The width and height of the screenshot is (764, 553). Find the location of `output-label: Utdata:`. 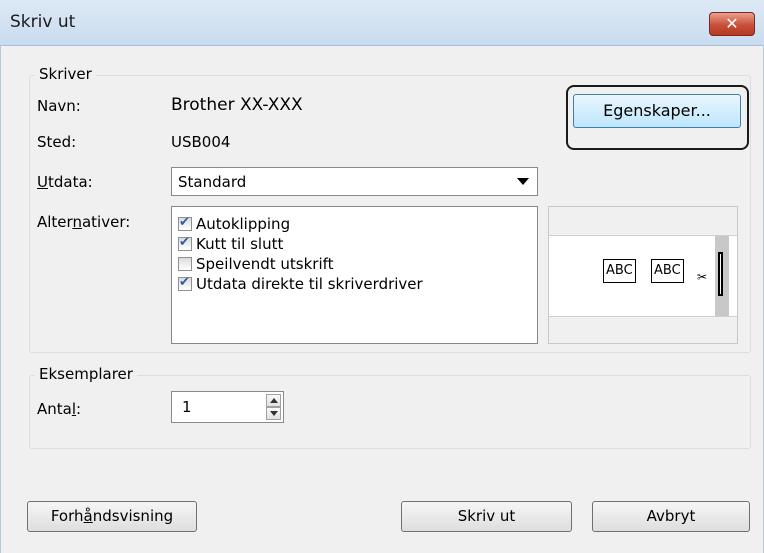

output-label: Utdata: is located at coordinates (65, 182).